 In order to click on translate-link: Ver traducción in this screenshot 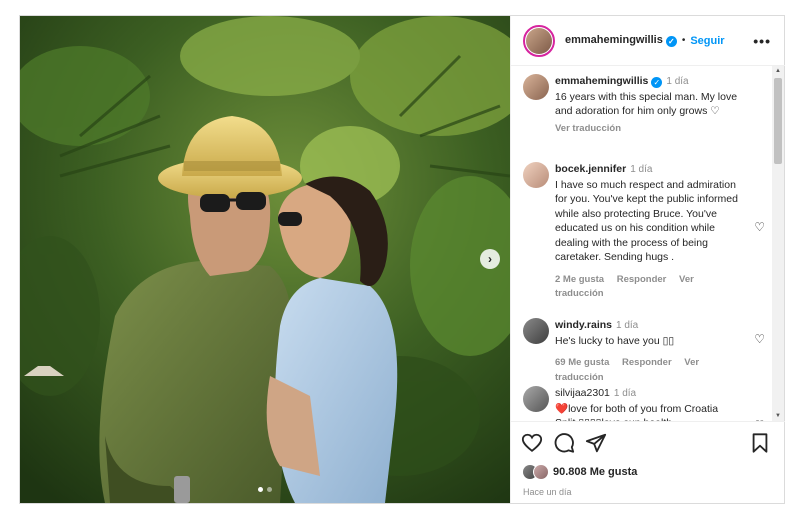, I will do `click(588, 128)`.